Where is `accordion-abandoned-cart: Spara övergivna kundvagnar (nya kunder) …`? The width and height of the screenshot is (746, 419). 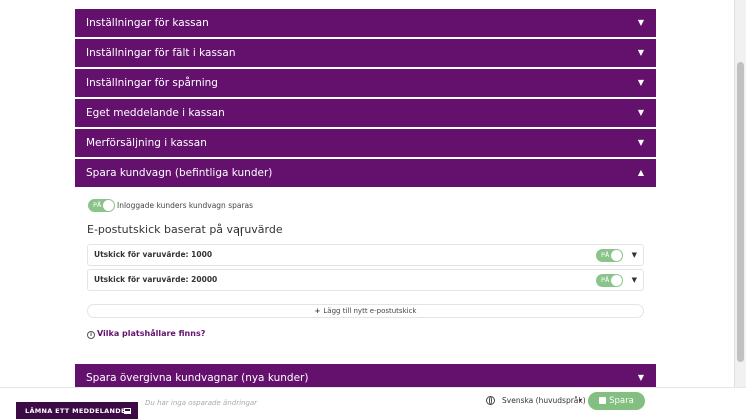
accordion-abandoned-cart: Spara övergivna kundvagnar (nya kunder) … is located at coordinates (365, 375).